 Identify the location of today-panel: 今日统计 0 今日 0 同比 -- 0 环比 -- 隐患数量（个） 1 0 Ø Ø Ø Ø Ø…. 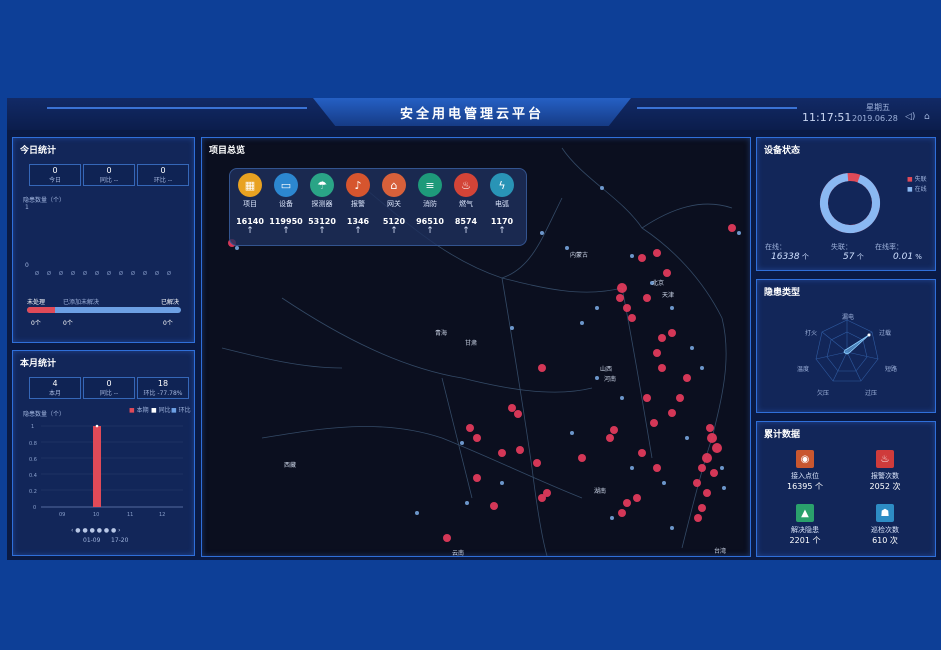
(103, 240).